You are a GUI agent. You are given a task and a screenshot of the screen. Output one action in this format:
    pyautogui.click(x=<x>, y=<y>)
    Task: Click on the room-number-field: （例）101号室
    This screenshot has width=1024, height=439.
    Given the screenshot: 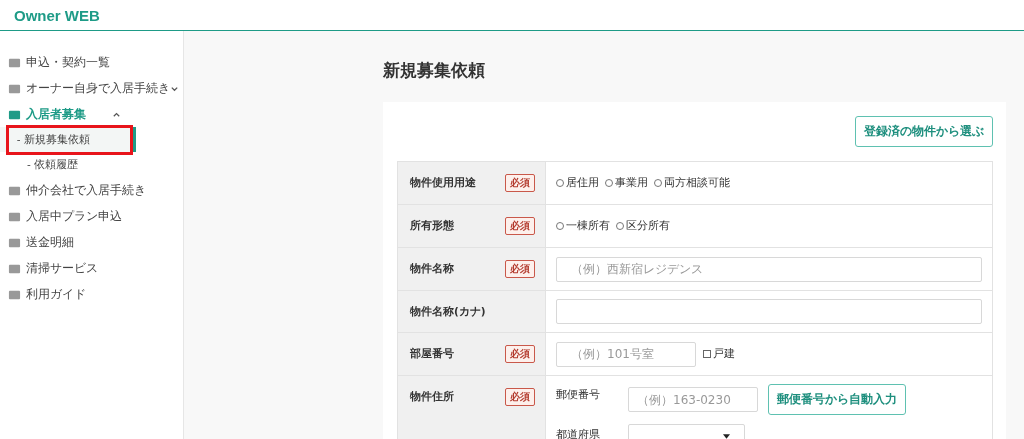 What is the action you would take?
    pyautogui.click(x=626, y=354)
    